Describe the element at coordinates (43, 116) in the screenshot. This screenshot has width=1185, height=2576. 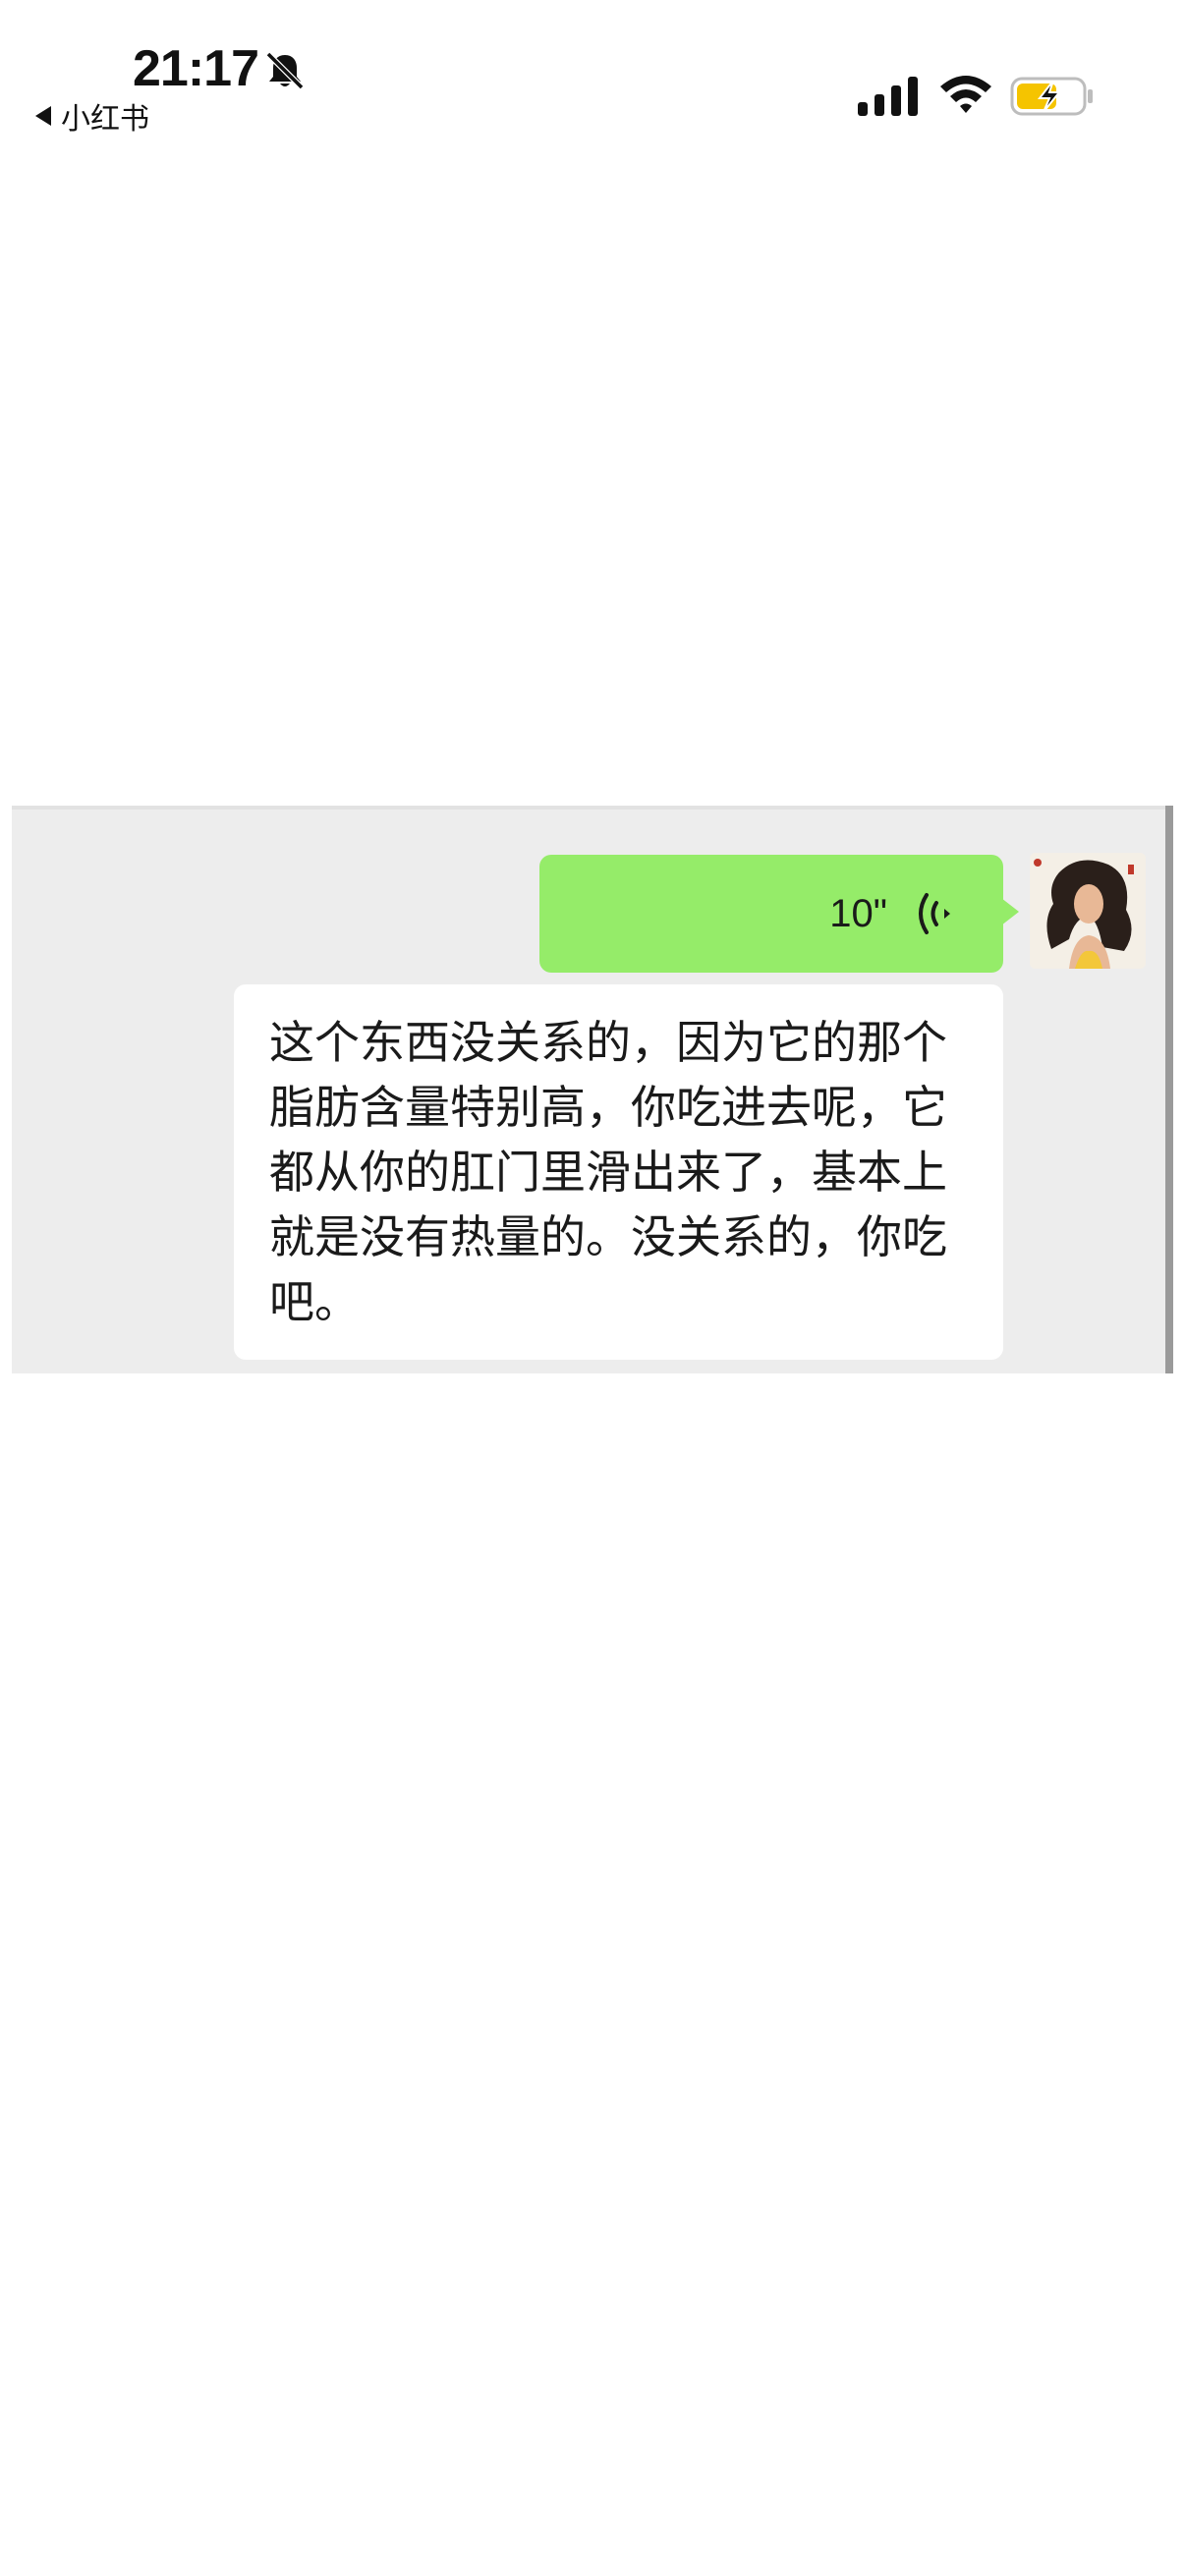
I see `back-arrow-icon` at that location.